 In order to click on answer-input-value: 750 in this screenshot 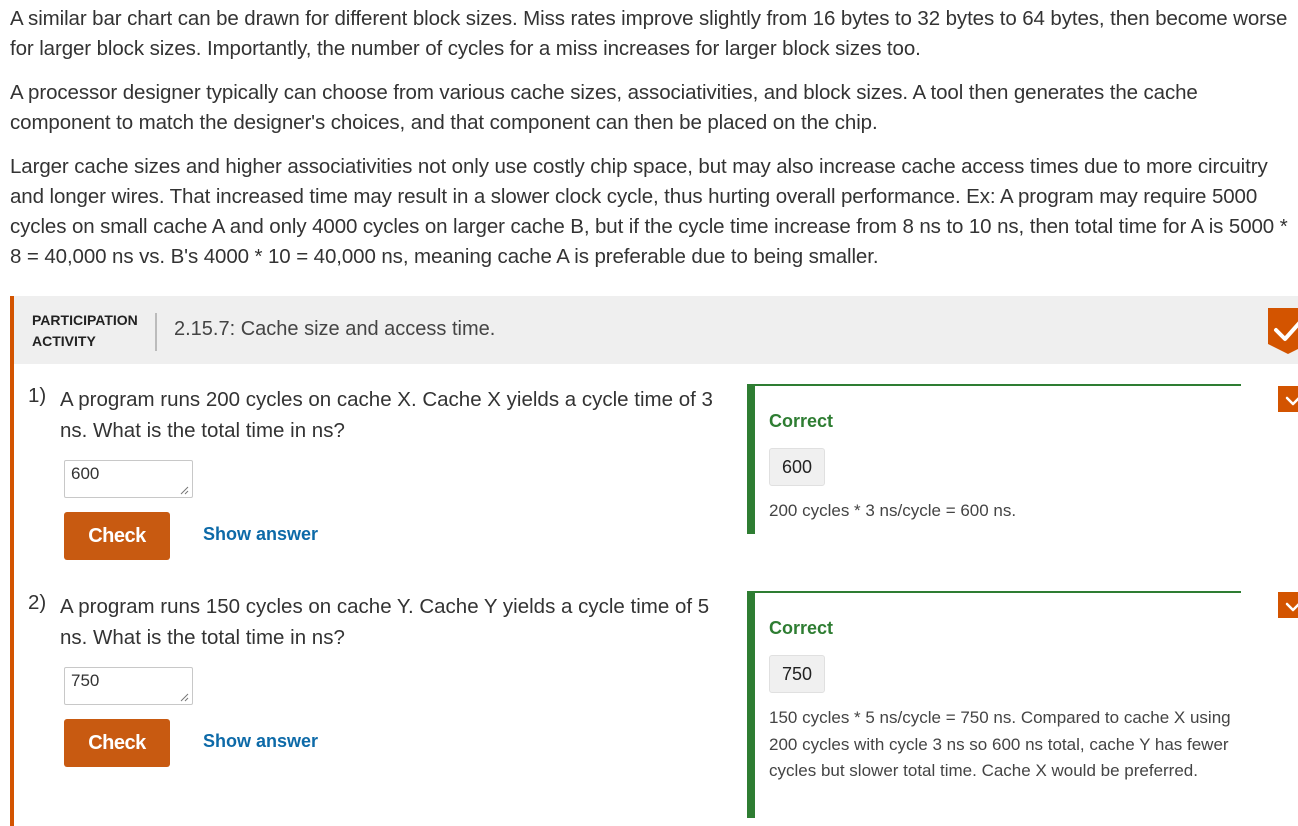, I will do `click(85, 680)`.